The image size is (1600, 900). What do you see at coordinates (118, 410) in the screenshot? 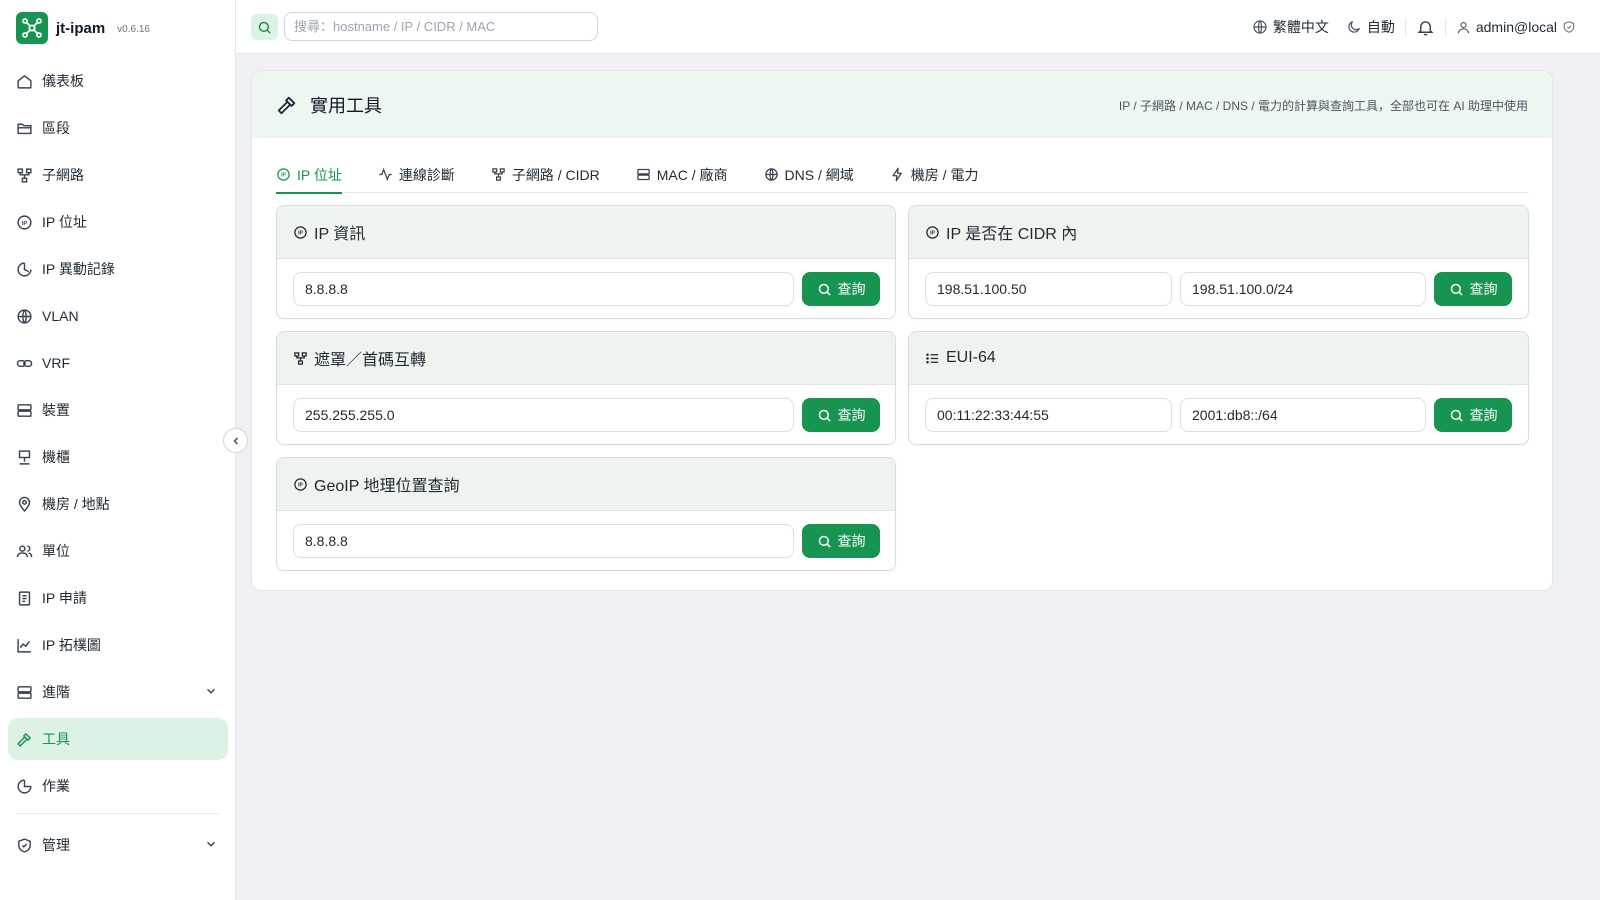
I see `sidebar-item-devices: 裝置` at bounding box center [118, 410].